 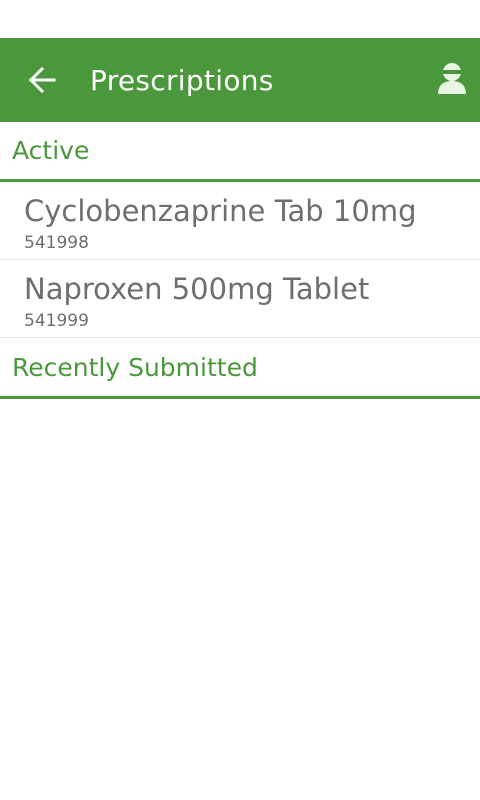 I want to click on status-bar, so click(x=240, y=19).